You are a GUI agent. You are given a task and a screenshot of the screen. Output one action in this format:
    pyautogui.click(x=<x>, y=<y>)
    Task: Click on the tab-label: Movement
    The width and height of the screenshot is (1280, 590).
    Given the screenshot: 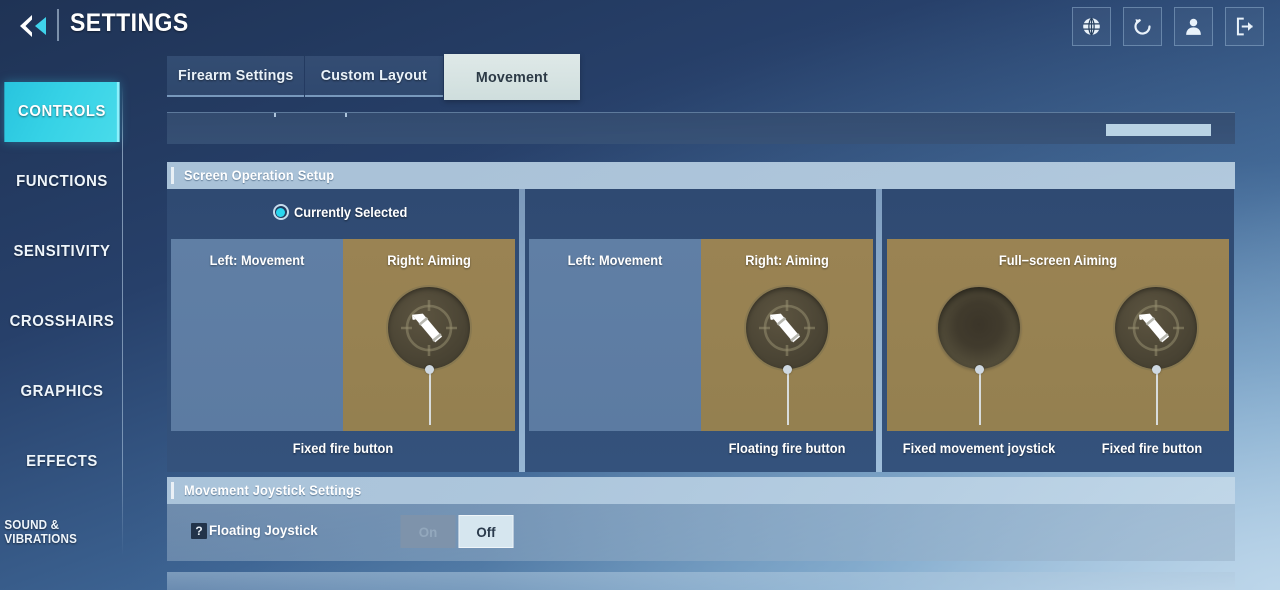 What is the action you would take?
    pyautogui.click(x=512, y=77)
    